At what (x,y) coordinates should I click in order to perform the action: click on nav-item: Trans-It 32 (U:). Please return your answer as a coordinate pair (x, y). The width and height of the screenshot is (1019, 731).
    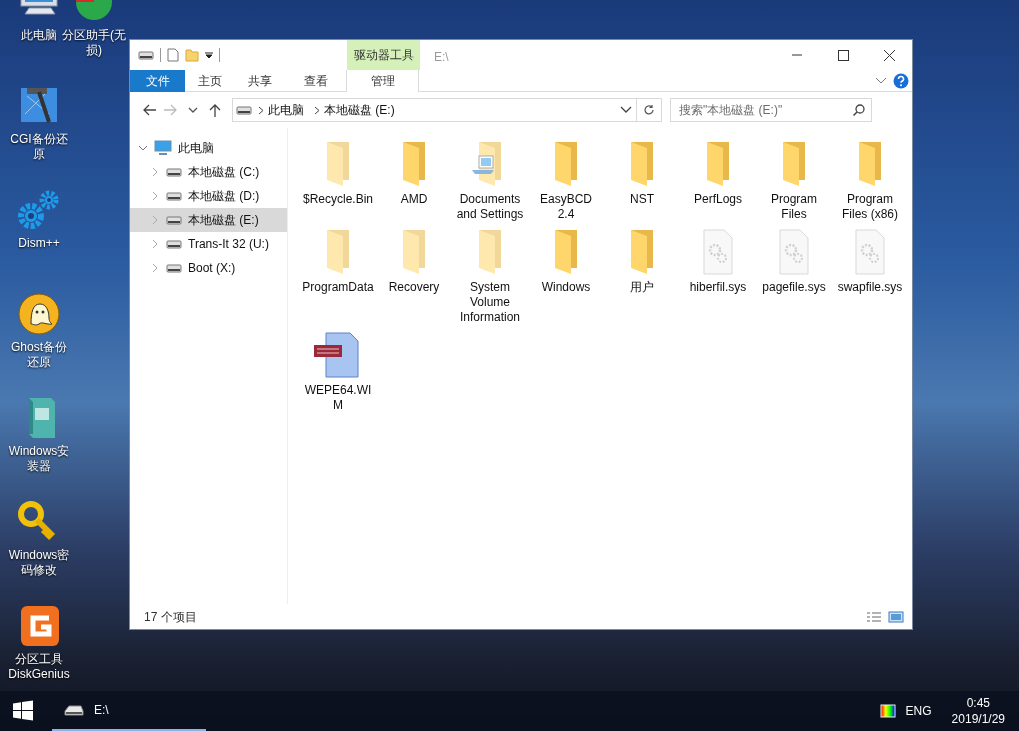
    Looking at the image, I should click on (208, 244).